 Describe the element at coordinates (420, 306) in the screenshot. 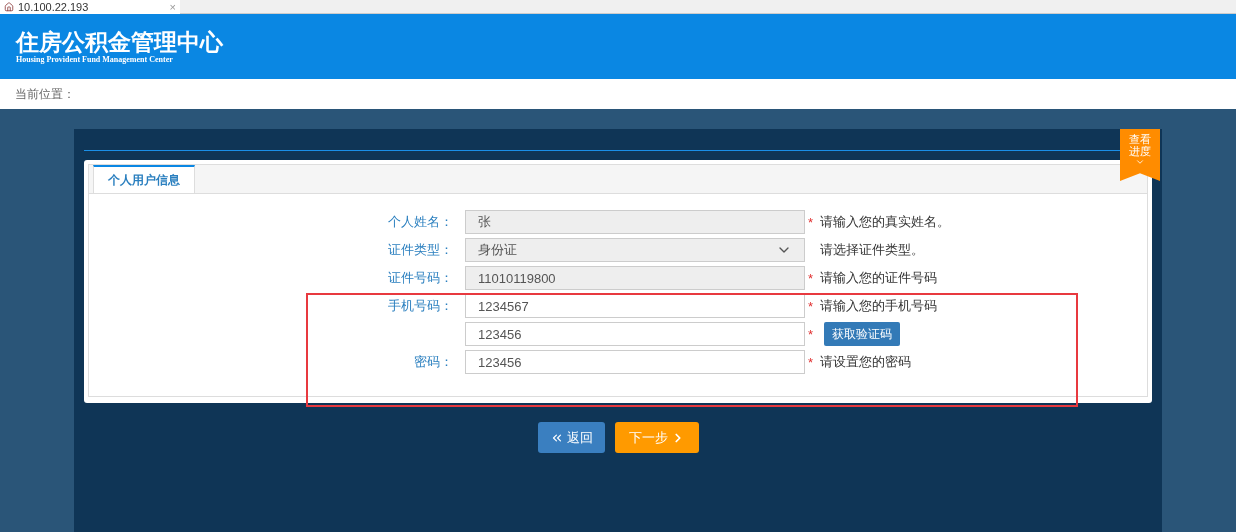

I see `field-label: 手机号码：` at that location.